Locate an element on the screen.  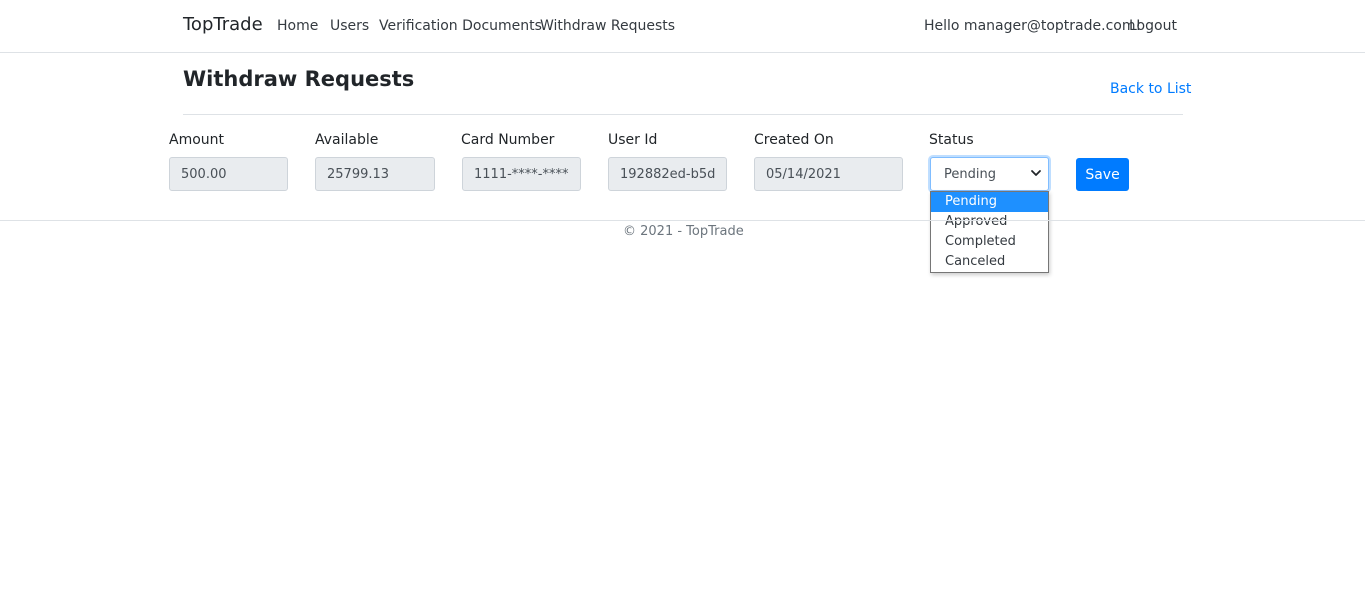
back-to-list-link: Back to List is located at coordinates (1150, 89).